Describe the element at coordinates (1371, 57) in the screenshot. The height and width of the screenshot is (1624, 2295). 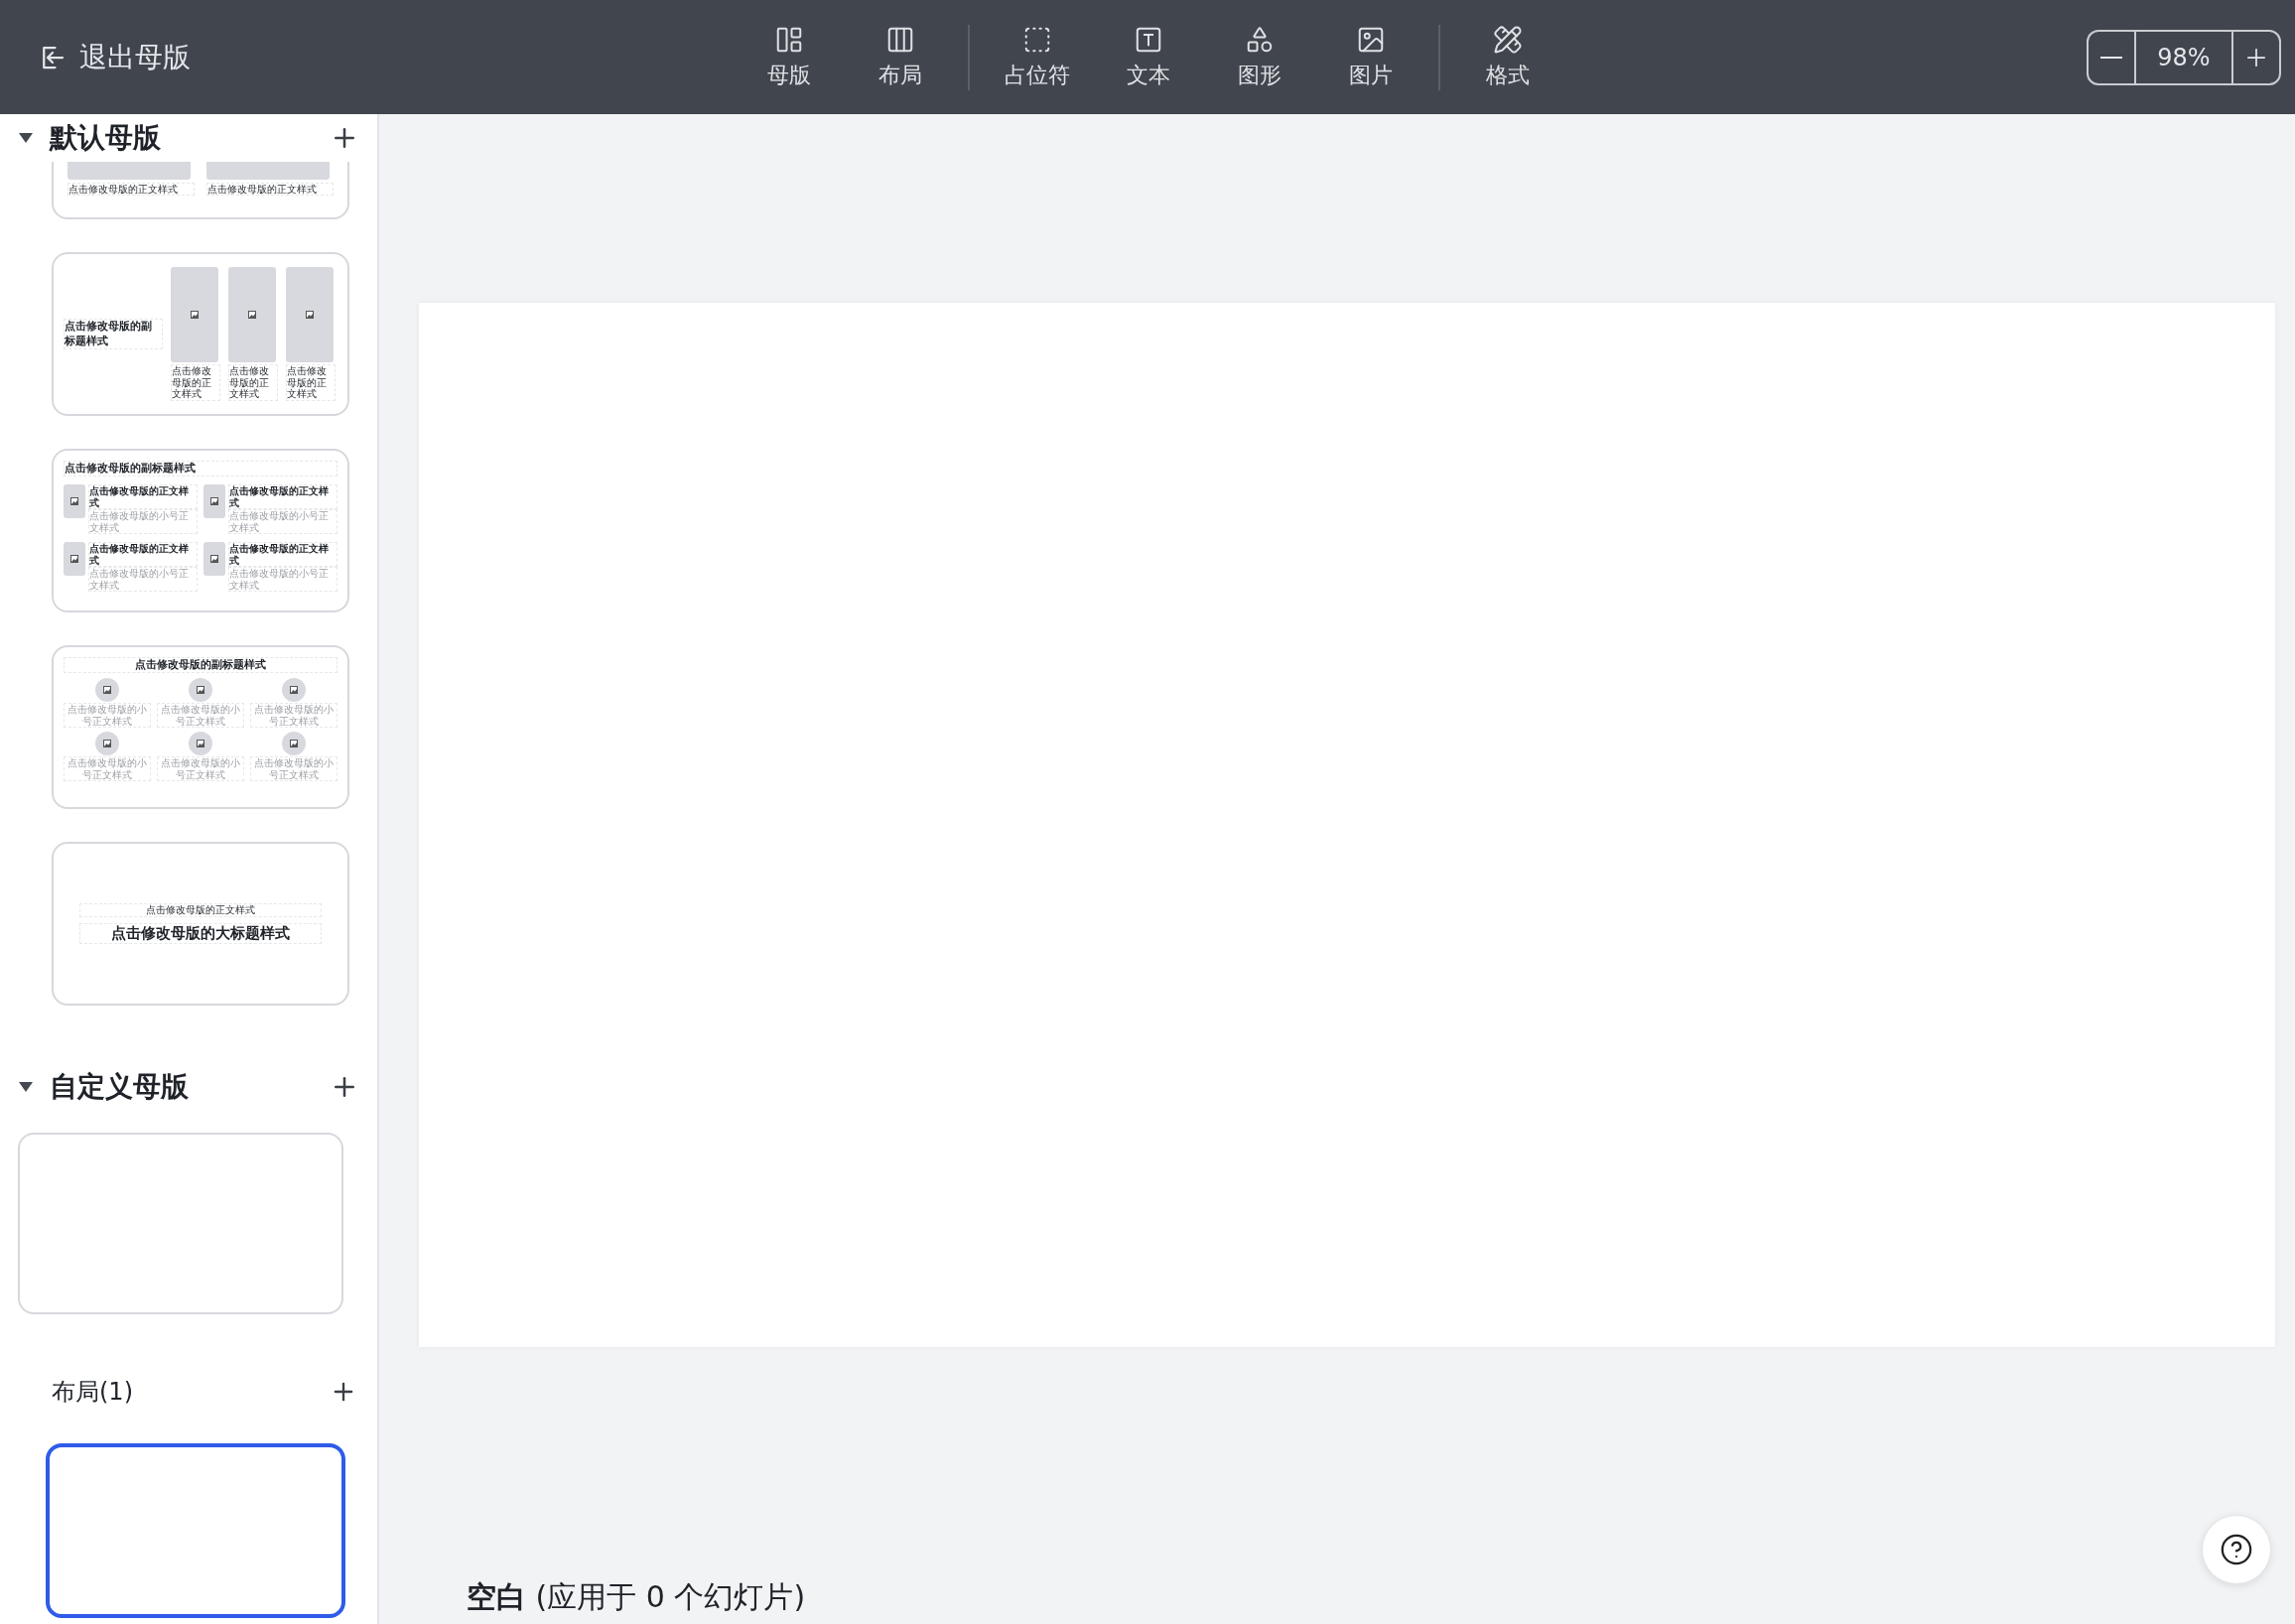
I see `toolbar-button: 图片` at that location.